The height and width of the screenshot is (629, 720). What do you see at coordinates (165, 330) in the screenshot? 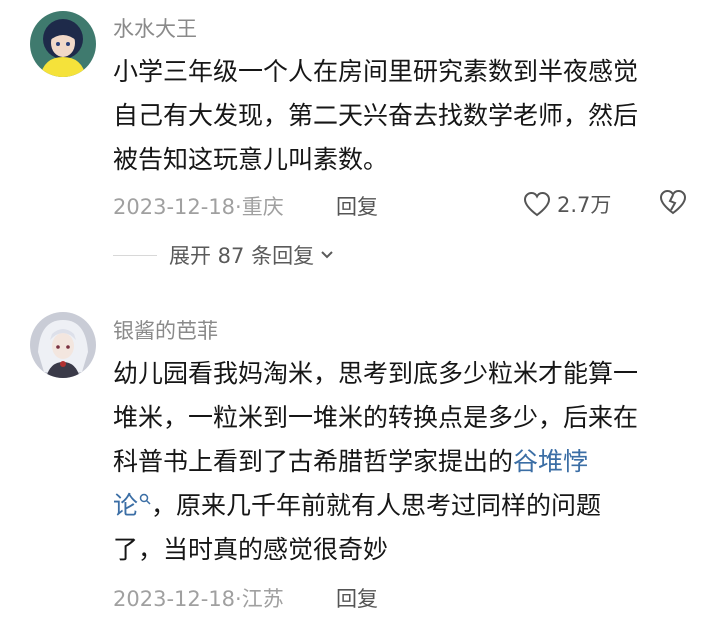
I see `username: 银酱的芭菲` at bounding box center [165, 330].